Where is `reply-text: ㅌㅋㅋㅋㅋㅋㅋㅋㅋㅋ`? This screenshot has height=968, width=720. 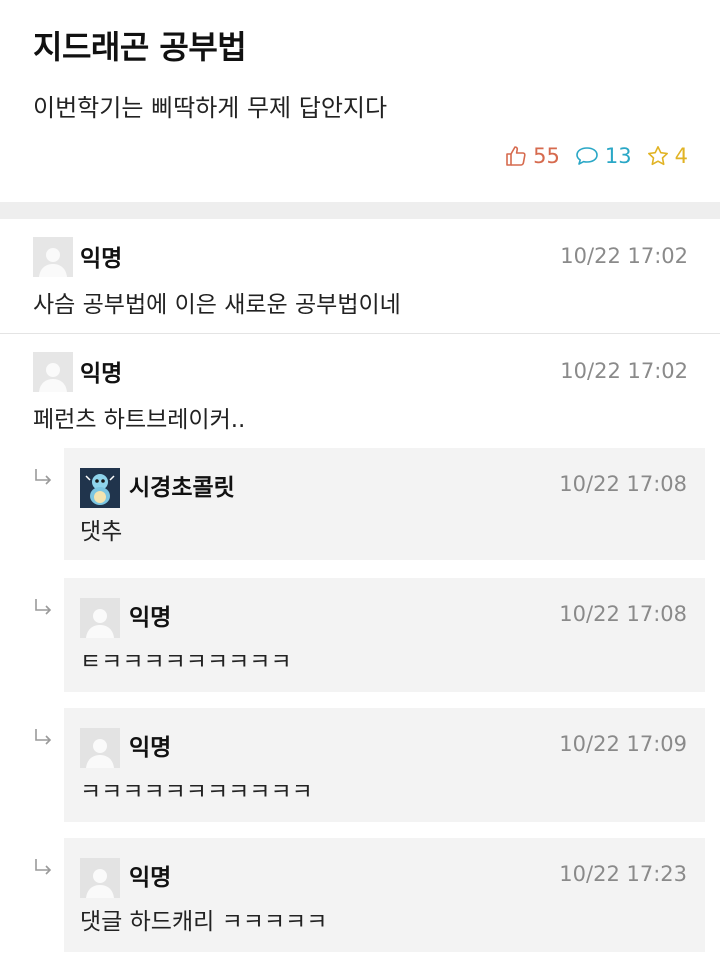
reply-text: ㅌㅋㅋㅋㅋㅋㅋㅋㅋㅋ is located at coordinates (186, 662).